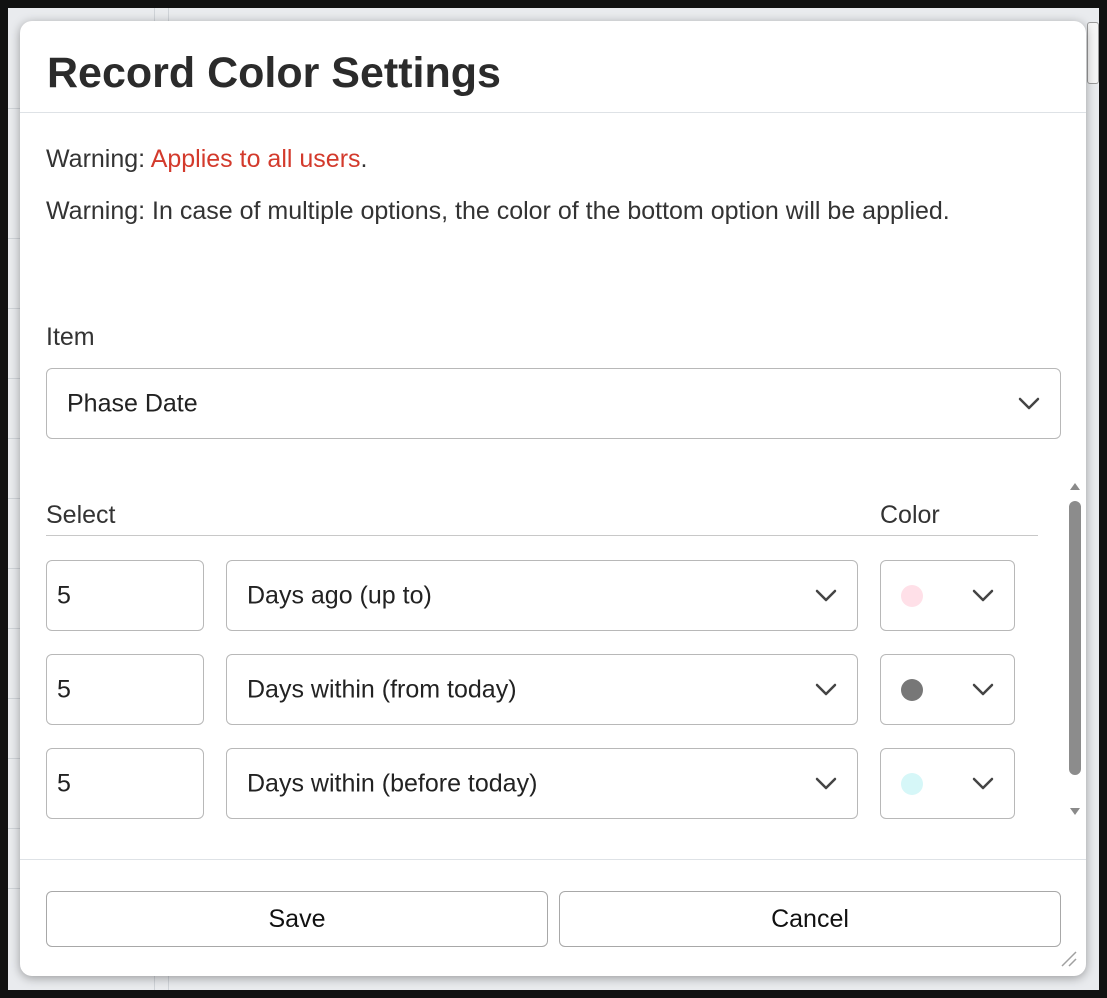 This screenshot has width=1107, height=998. Describe the element at coordinates (98, 159) in the screenshot. I see `warning-prefix: Warning:` at that location.